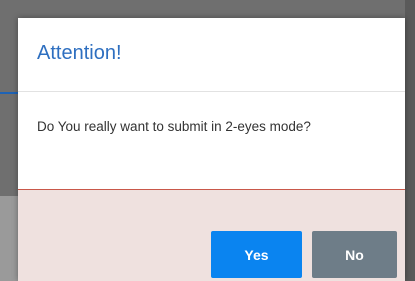 Image resolution: width=415 pixels, height=281 pixels. Describe the element at coordinates (354, 254) in the screenshot. I see `no-button: No` at that location.